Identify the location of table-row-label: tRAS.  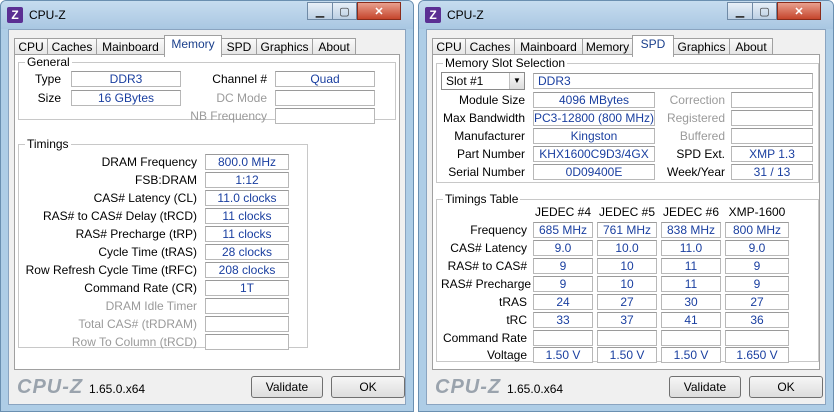
(512, 302).